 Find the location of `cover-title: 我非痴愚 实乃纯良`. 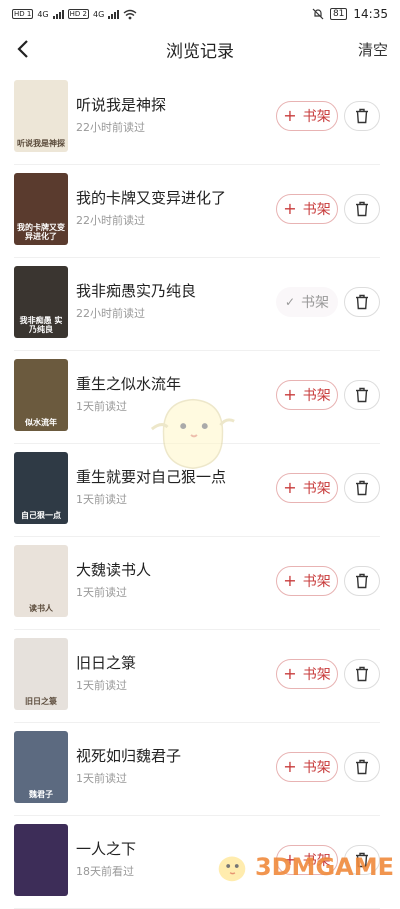

cover-title: 我非痴愚 实乃纯良 is located at coordinates (41, 325).